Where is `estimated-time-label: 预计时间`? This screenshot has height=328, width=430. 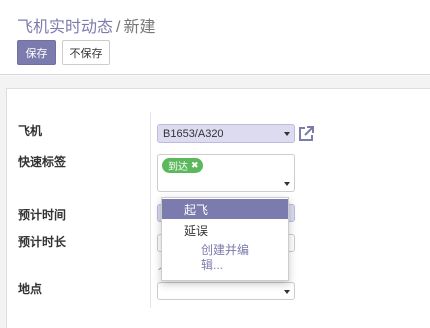
estimated-time-label: 预计时间 is located at coordinates (42, 215).